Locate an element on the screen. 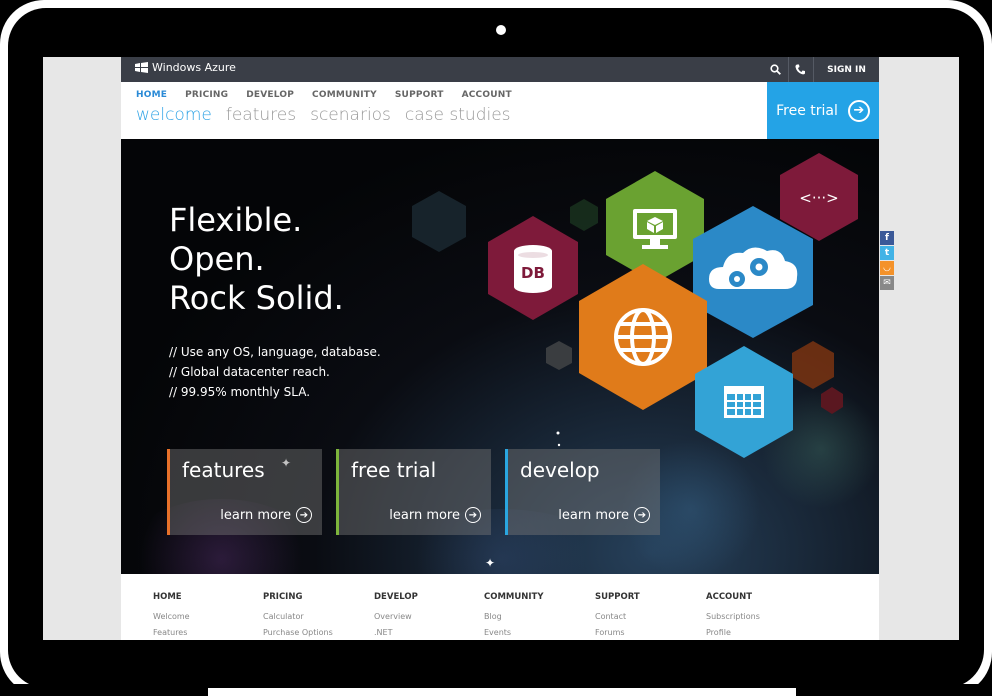 The image size is (992, 696). logo-text: Windows Azure is located at coordinates (194, 67).